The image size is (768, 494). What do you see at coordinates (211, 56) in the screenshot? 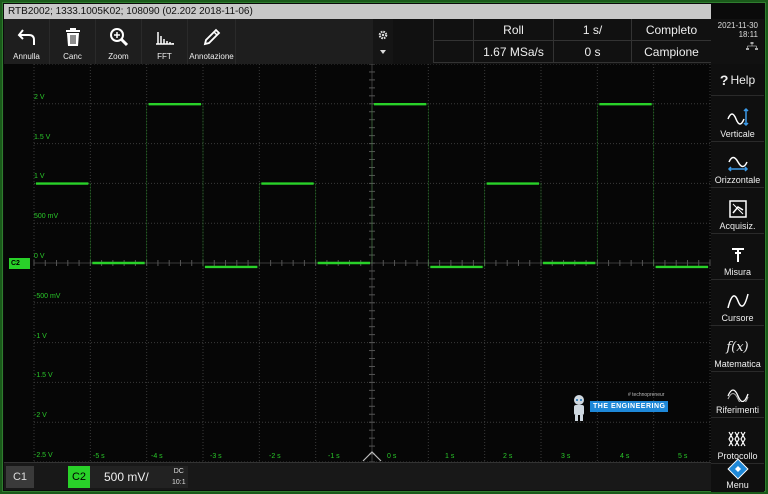
I see `annotation-label: Annotazione` at bounding box center [211, 56].